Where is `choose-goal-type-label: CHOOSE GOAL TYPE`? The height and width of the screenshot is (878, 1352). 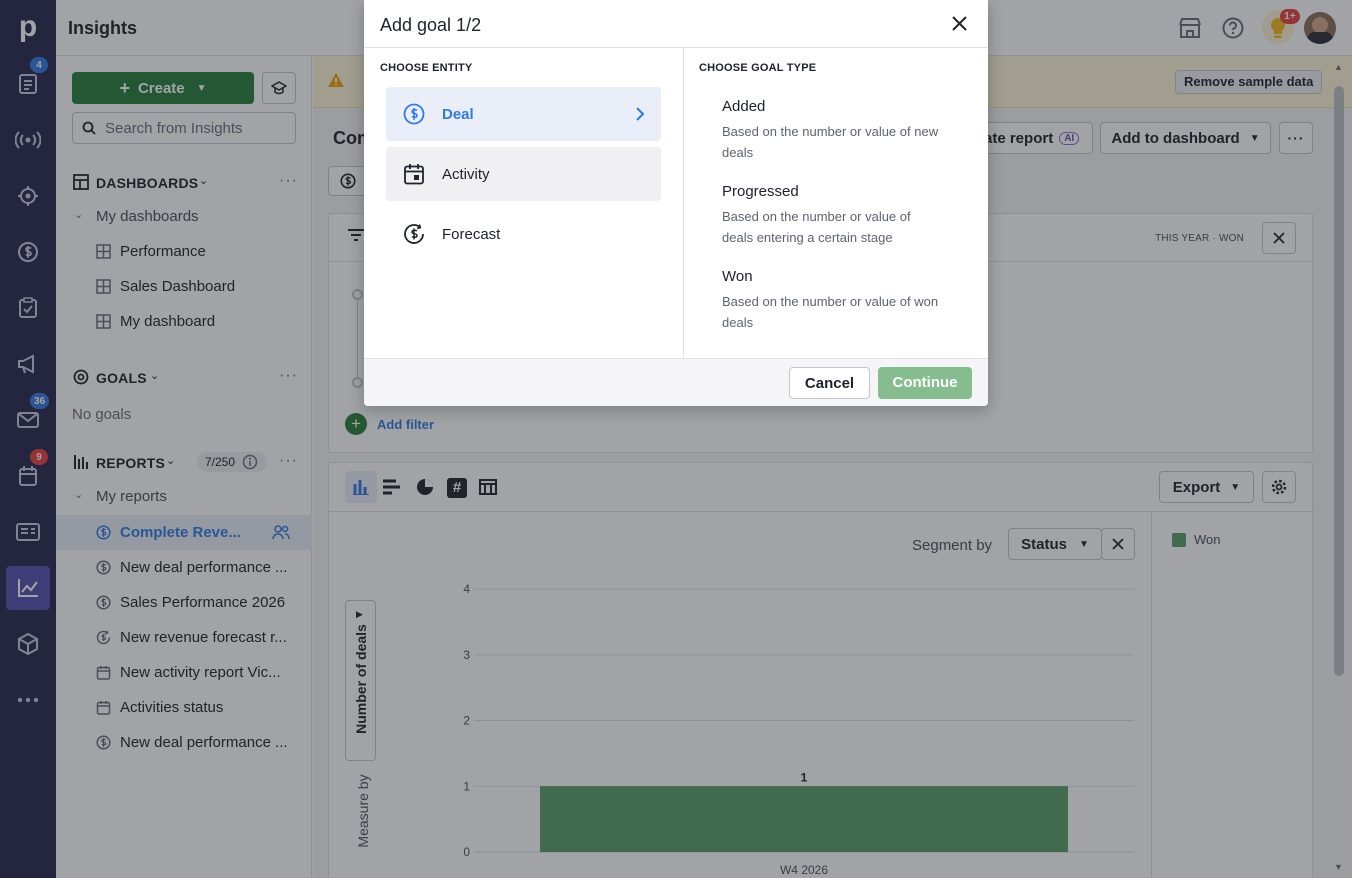 choose-goal-type-label: CHOOSE GOAL TYPE is located at coordinates (758, 68).